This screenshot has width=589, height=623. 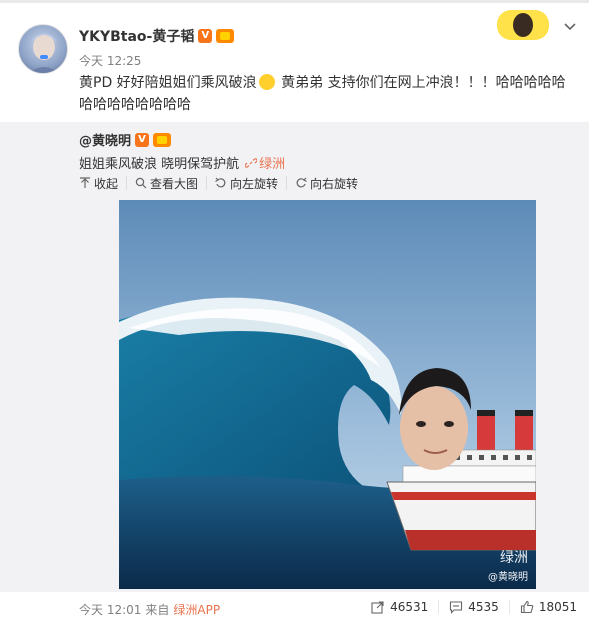 I want to click on post-timestamp: 今天 12:25, so click(x=110, y=60).